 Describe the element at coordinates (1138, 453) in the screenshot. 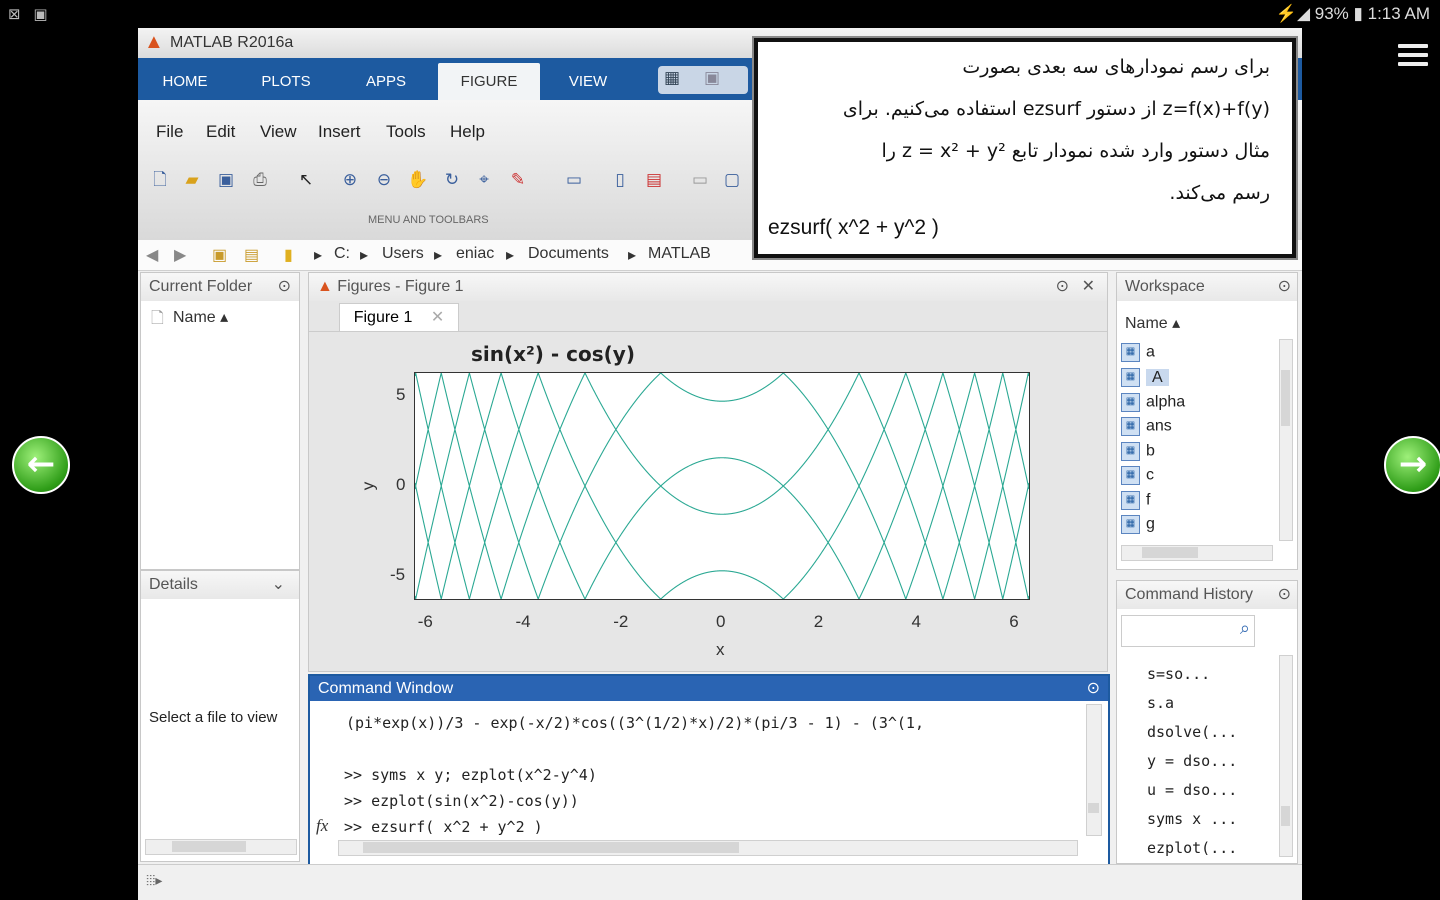

I see `workspace-variable: ▦ b` at that location.